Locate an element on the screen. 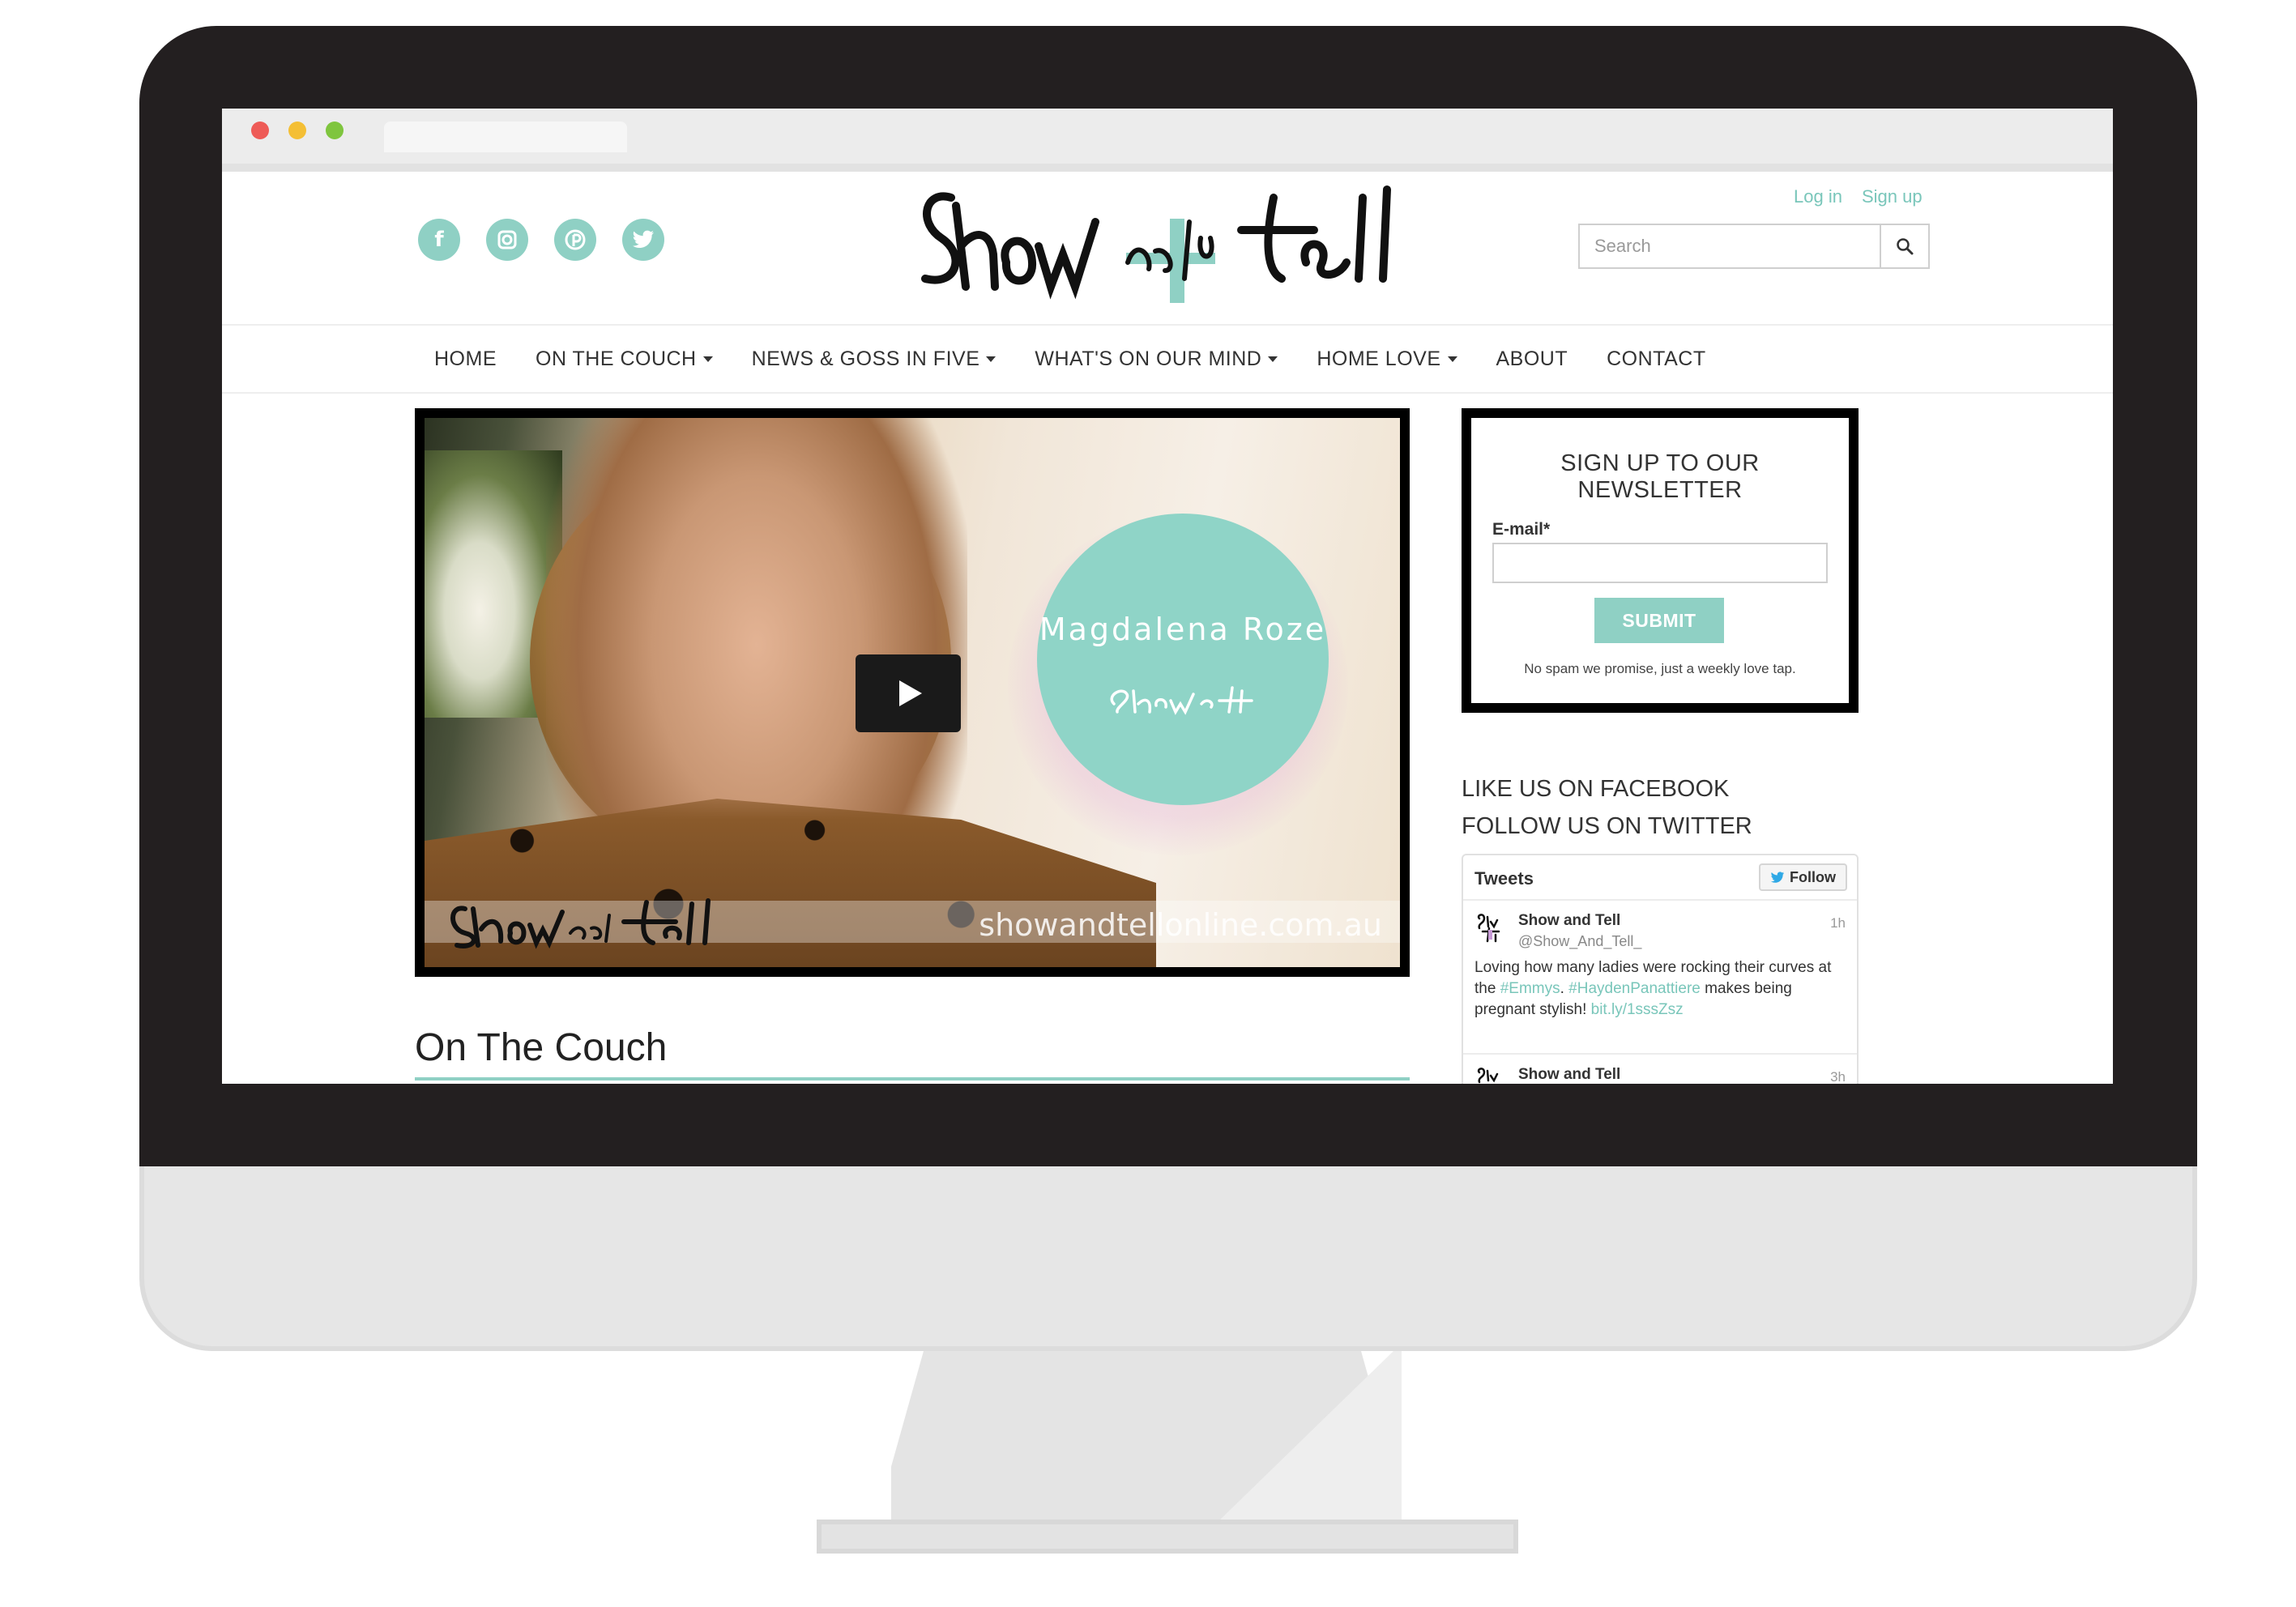  tweet-time: 1h is located at coordinates (1838, 923).